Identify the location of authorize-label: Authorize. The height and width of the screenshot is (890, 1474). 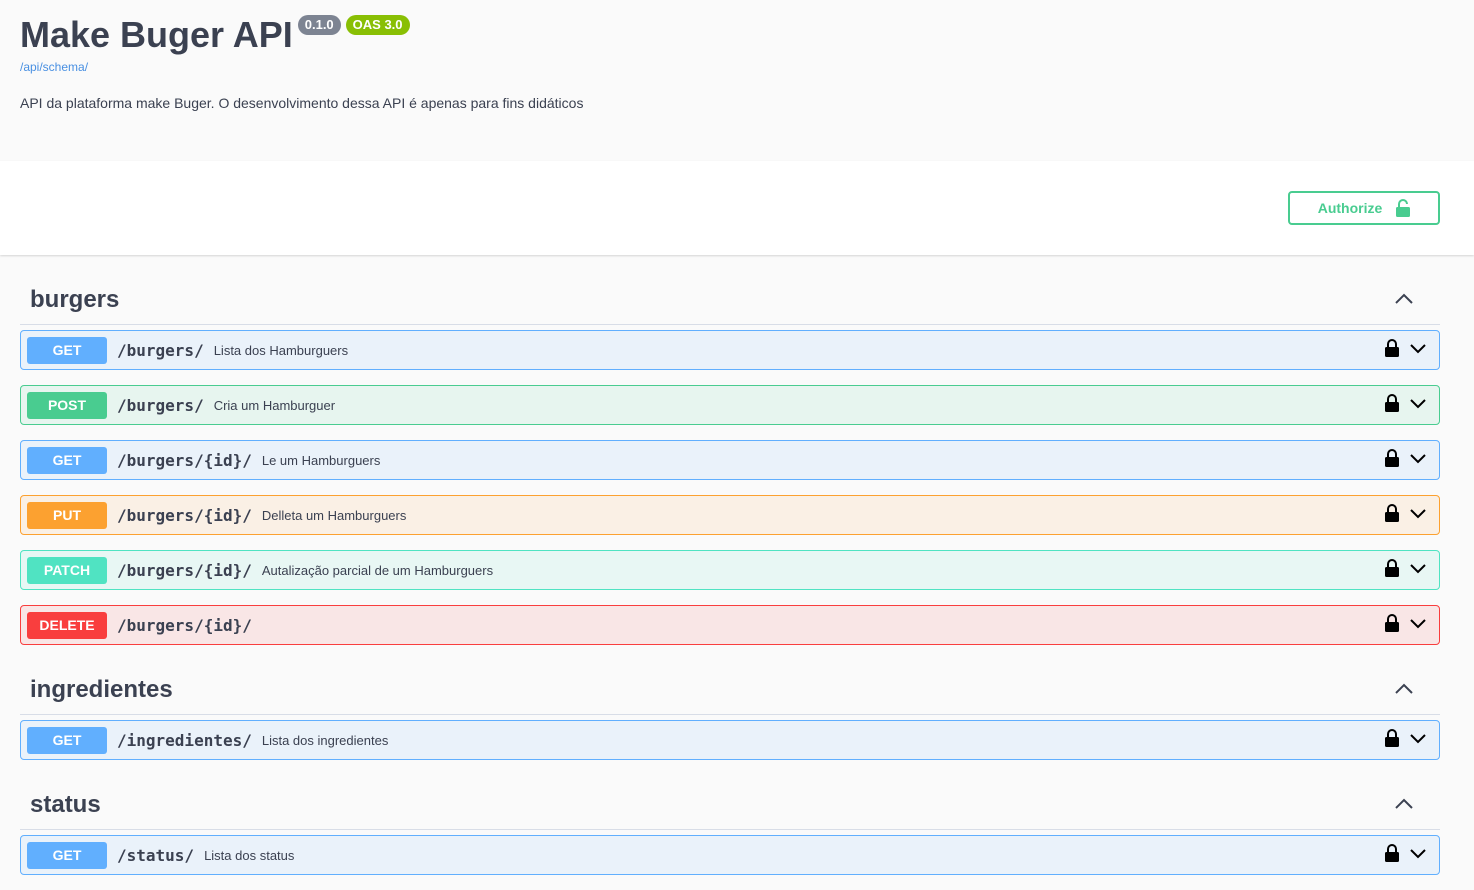
(1350, 208).